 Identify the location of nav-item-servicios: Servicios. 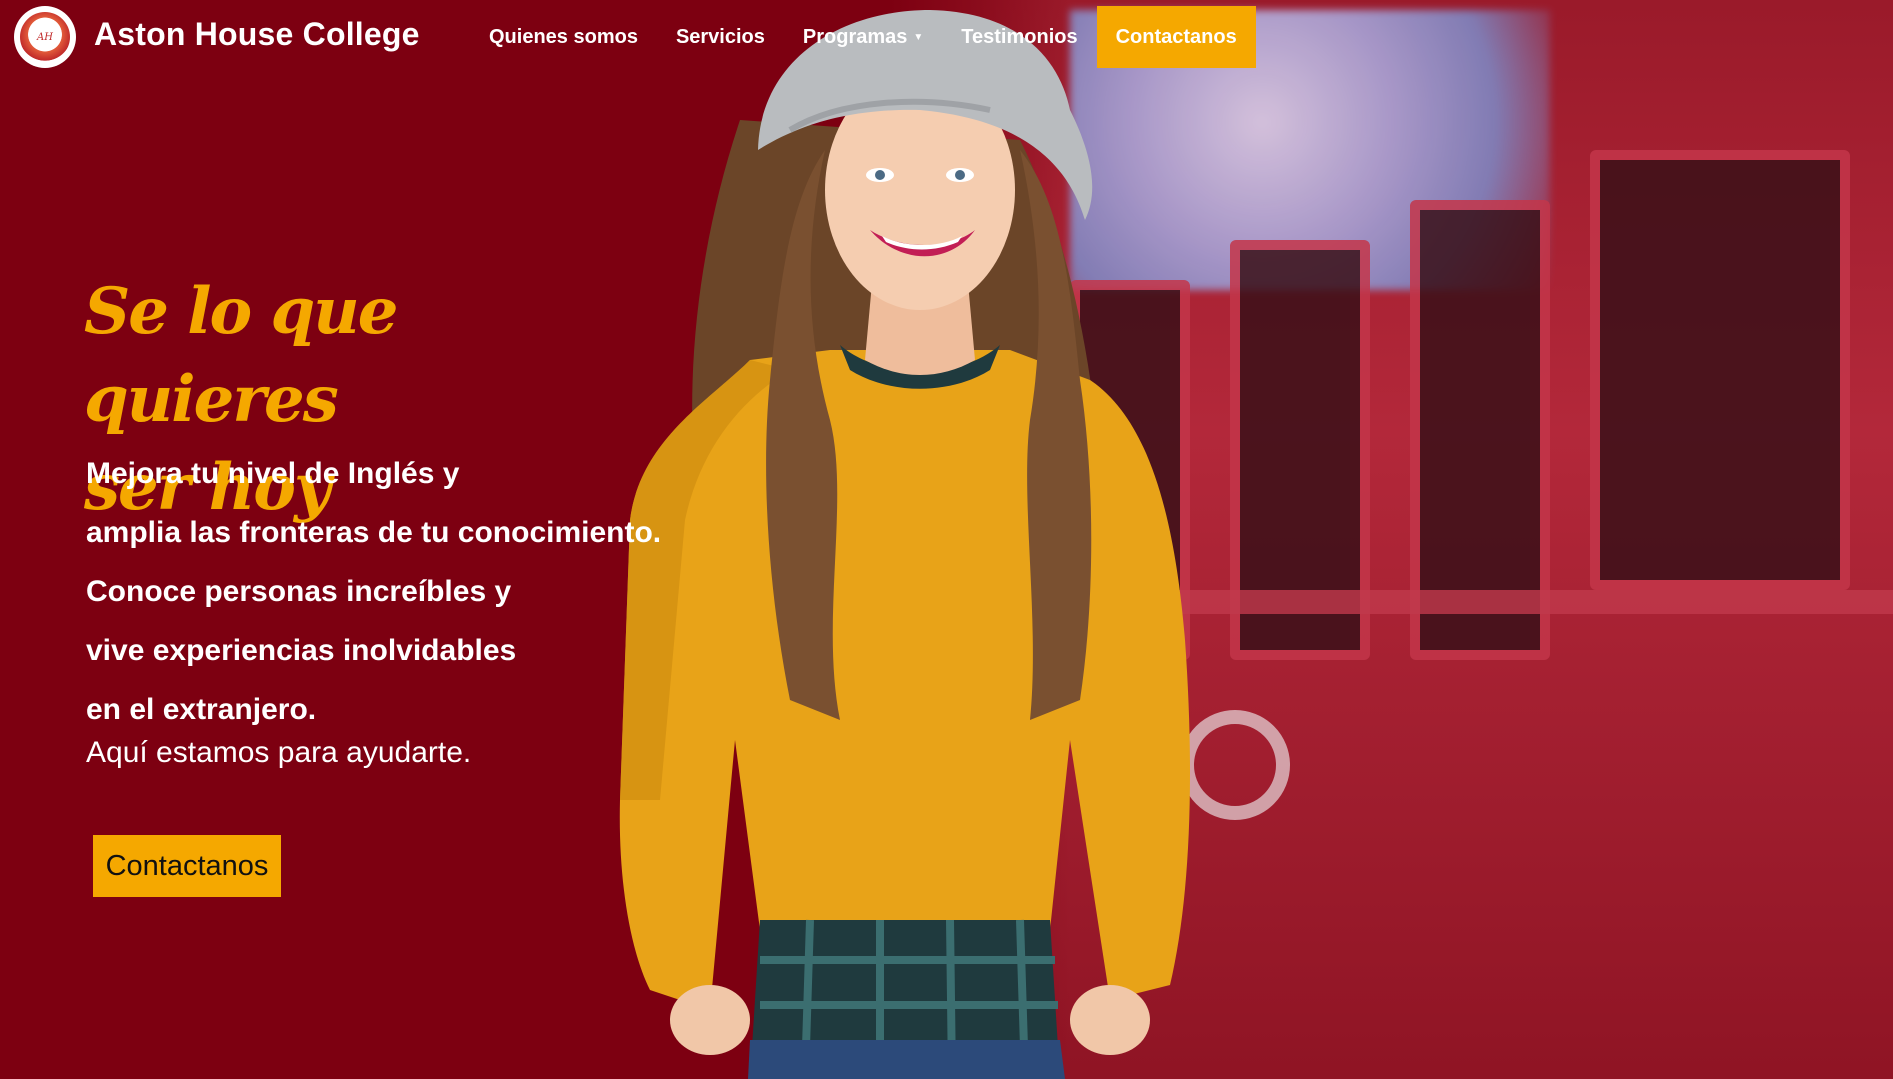
(720, 37).